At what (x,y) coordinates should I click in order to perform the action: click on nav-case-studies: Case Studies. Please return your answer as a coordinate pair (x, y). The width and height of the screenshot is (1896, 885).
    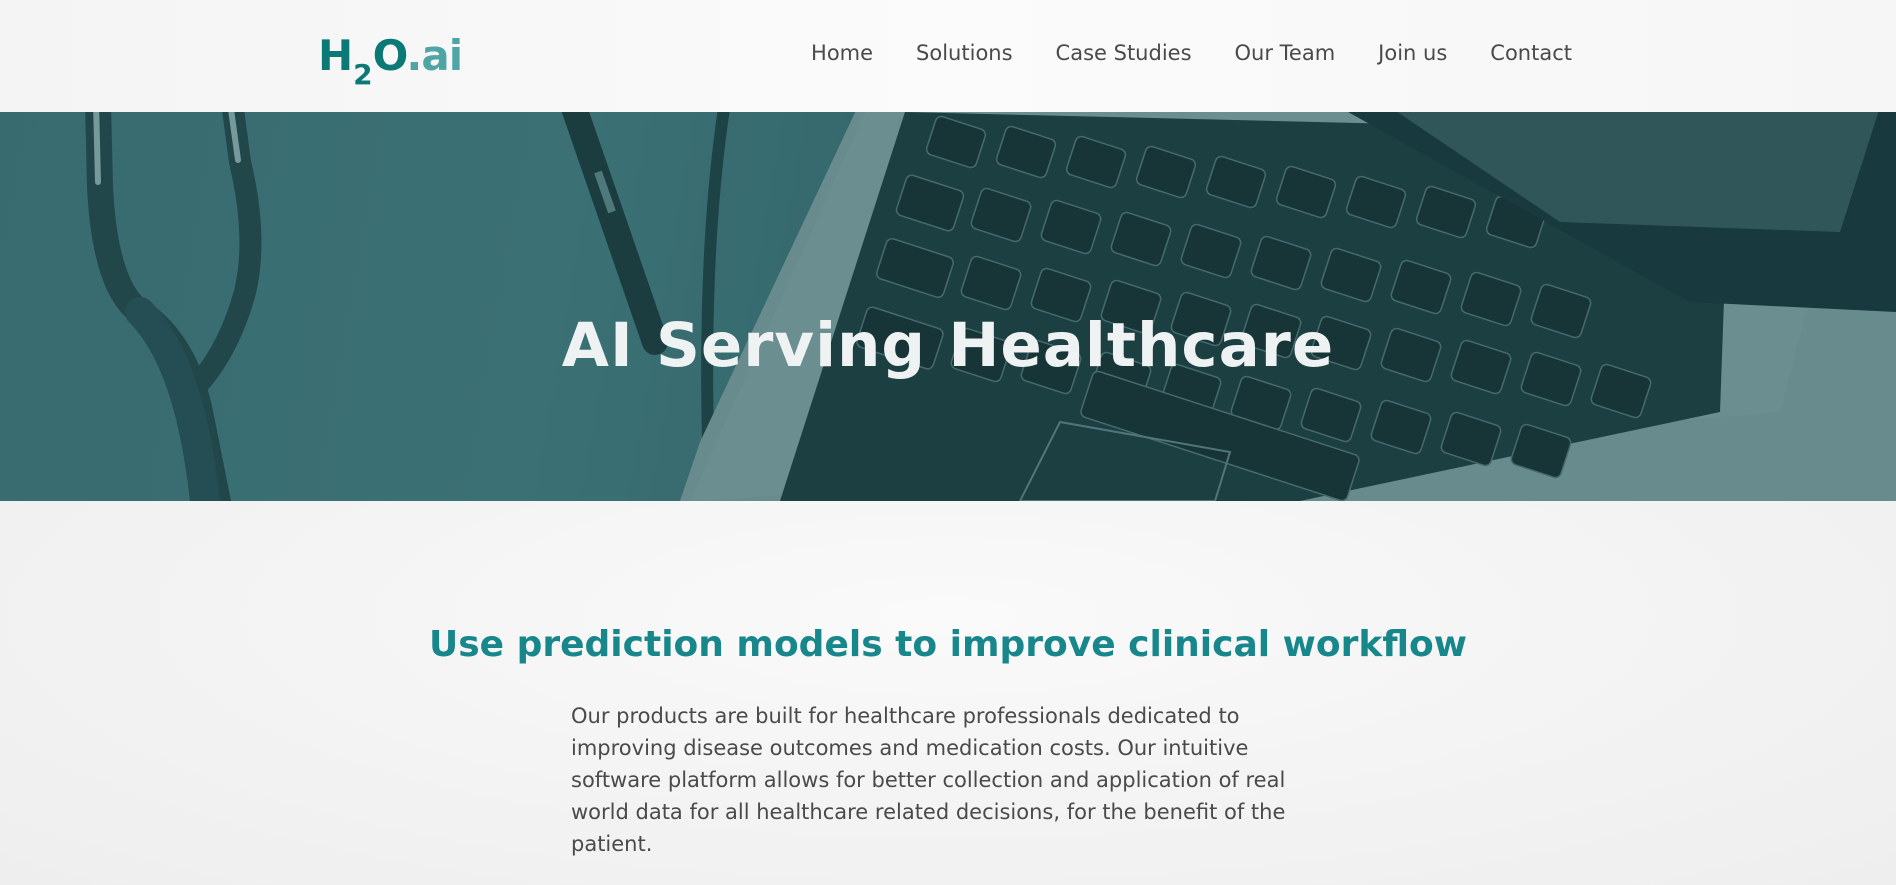
    Looking at the image, I should click on (1124, 53).